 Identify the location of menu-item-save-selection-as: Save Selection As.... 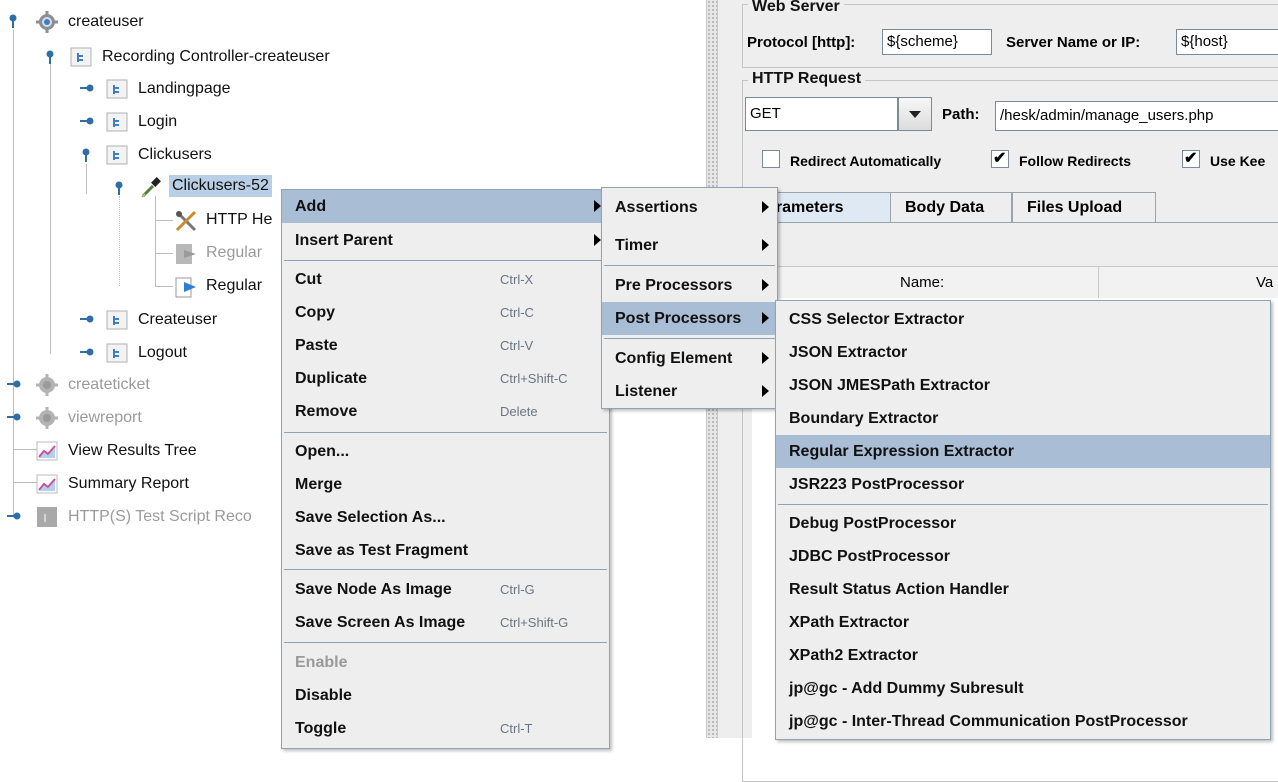
(445, 517).